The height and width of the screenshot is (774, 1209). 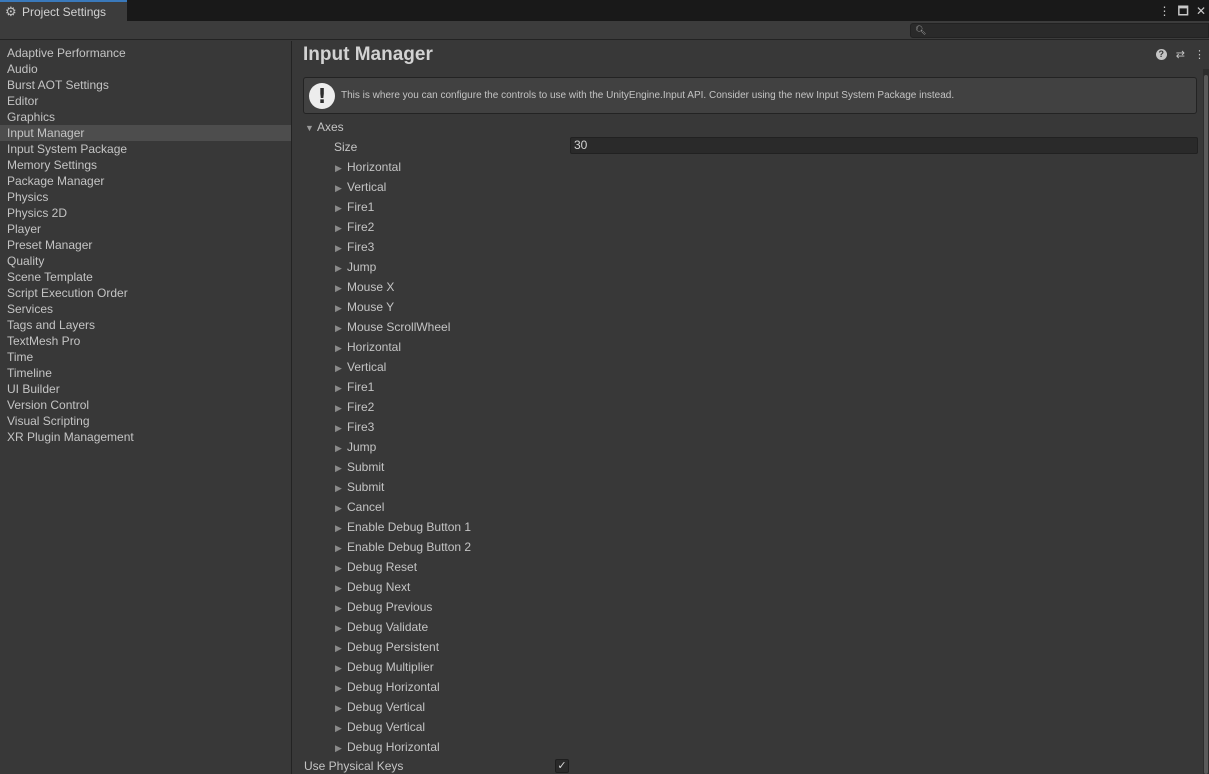 I want to click on axis-foldout: ▶ Debug Persistent, so click(x=403, y=647).